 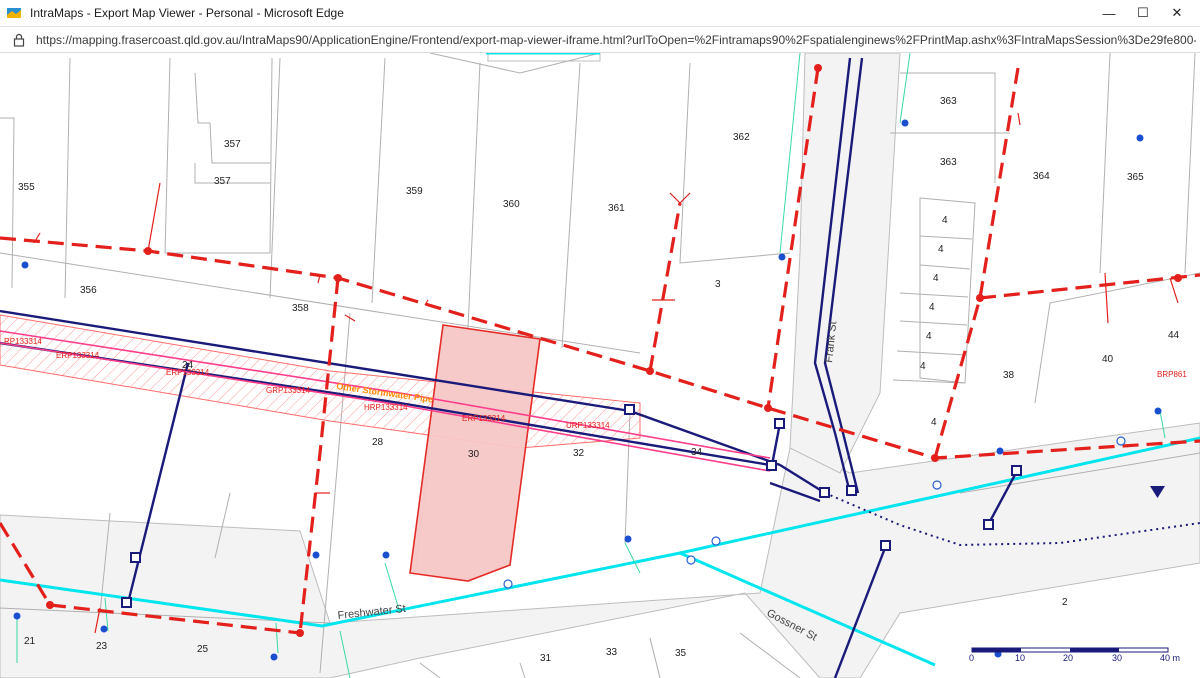 I want to click on lot-label: 31, so click(x=546, y=658).